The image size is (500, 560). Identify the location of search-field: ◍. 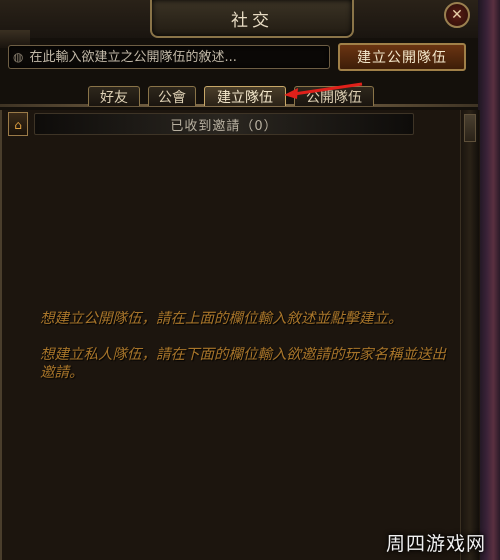
(169, 57).